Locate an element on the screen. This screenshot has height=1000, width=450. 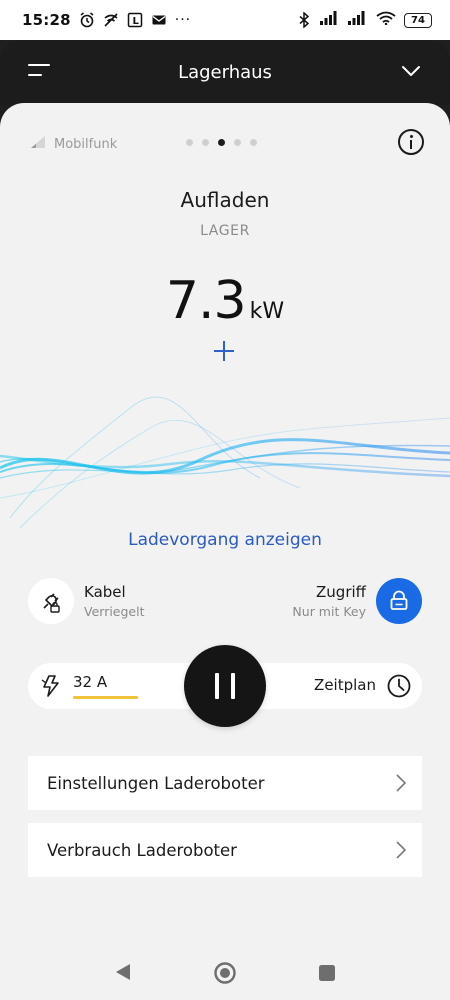
cable-title: Kabel is located at coordinates (105, 592).